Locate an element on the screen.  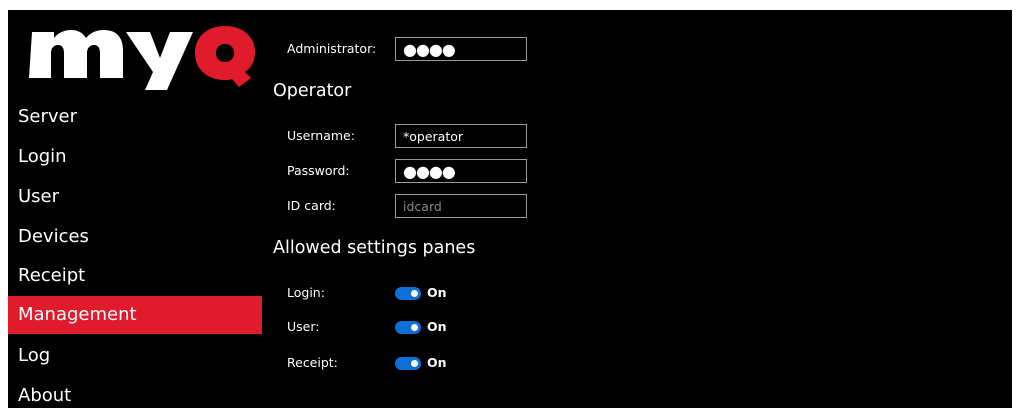
sidebar-item-receipt: Receipt is located at coordinates (135, 276).